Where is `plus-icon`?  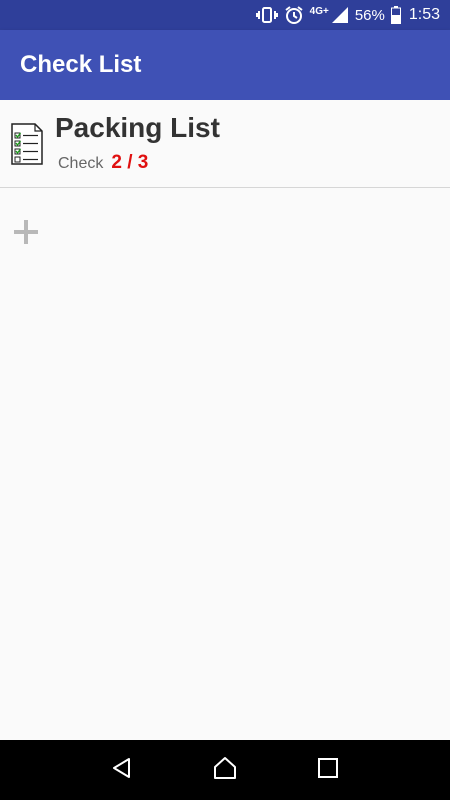
plus-icon is located at coordinates (26, 234).